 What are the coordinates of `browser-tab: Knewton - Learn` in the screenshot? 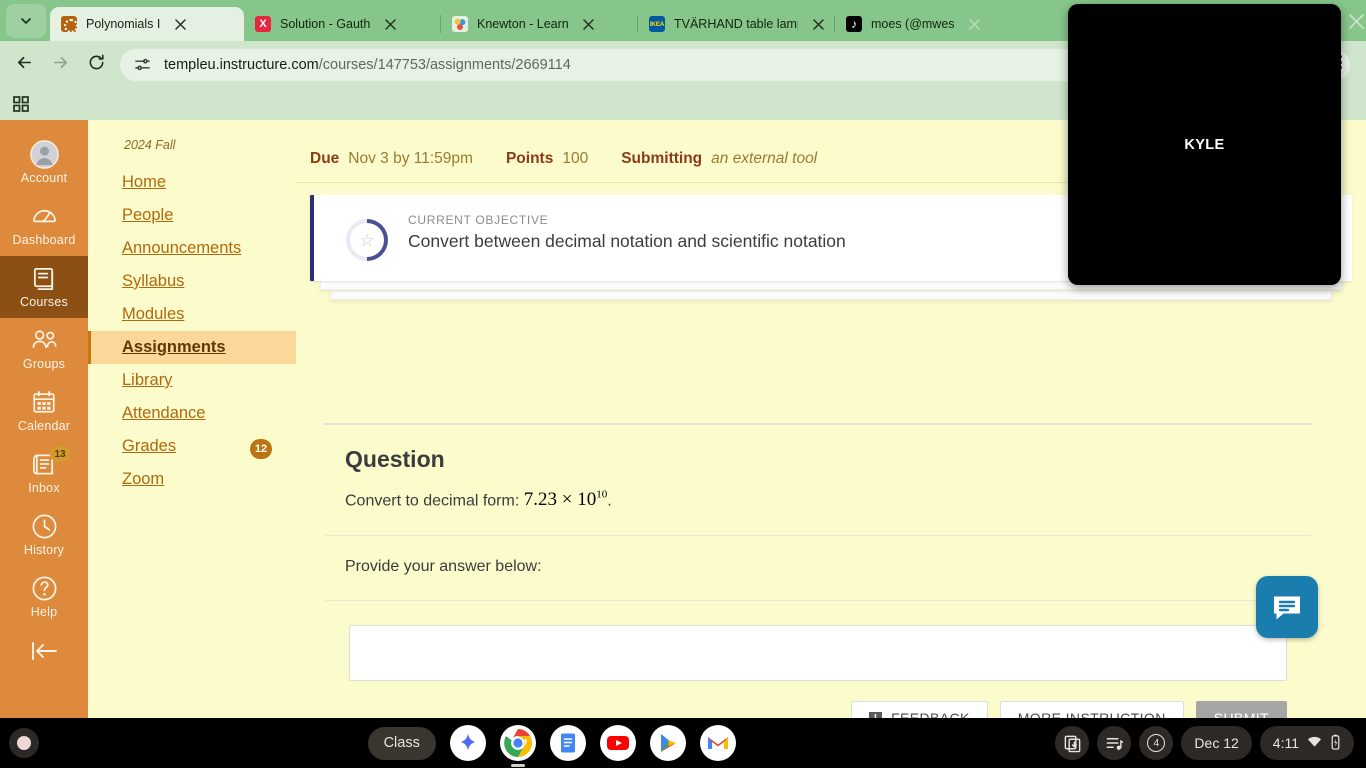 It's located at (539, 24).